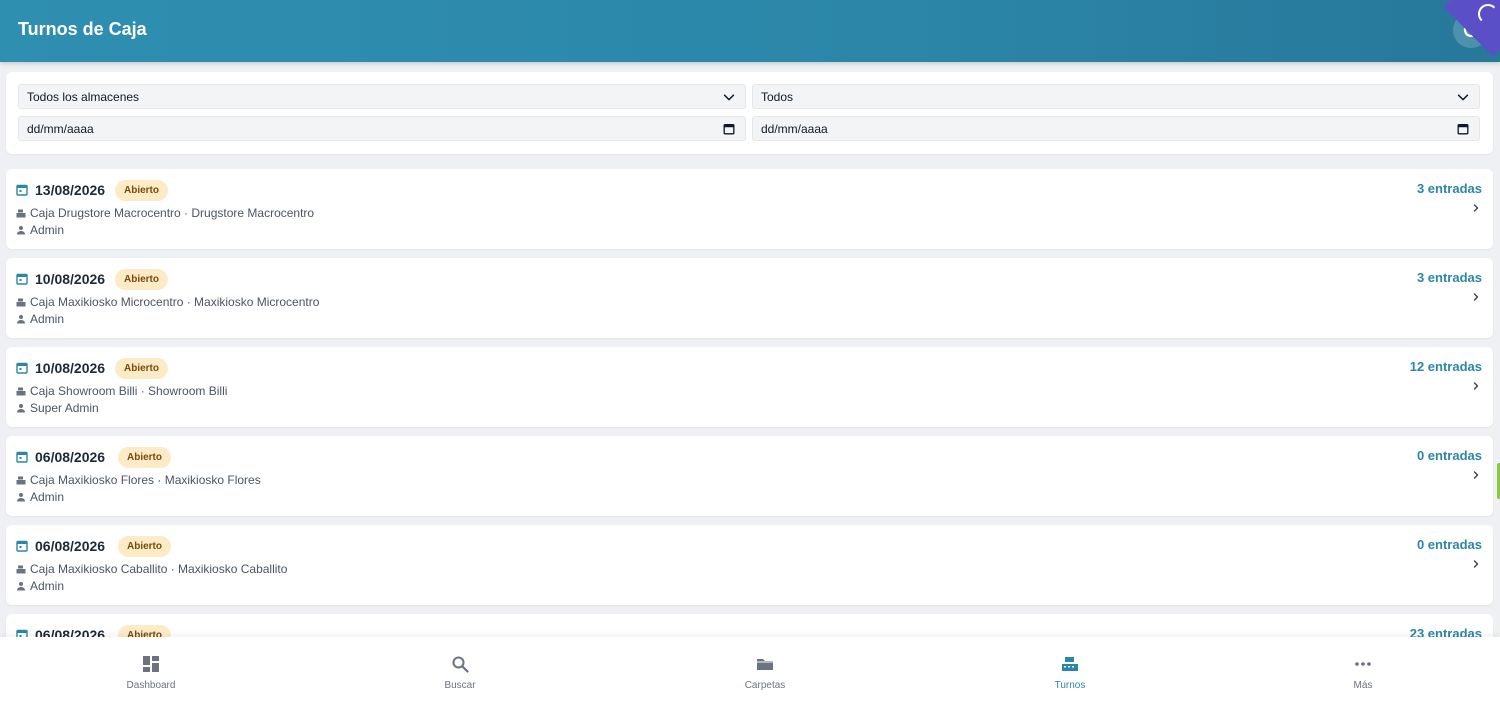 Image resolution: width=1500 pixels, height=706 pixels. I want to click on status-select: Todos, so click(1116, 96).